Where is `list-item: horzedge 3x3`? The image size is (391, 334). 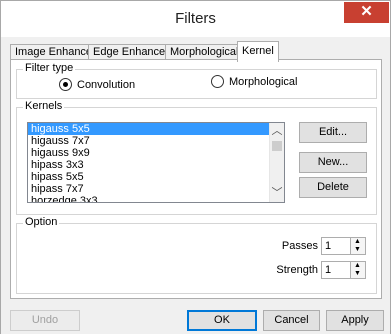 list-item: horzedge 3x3 is located at coordinates (156, 198).